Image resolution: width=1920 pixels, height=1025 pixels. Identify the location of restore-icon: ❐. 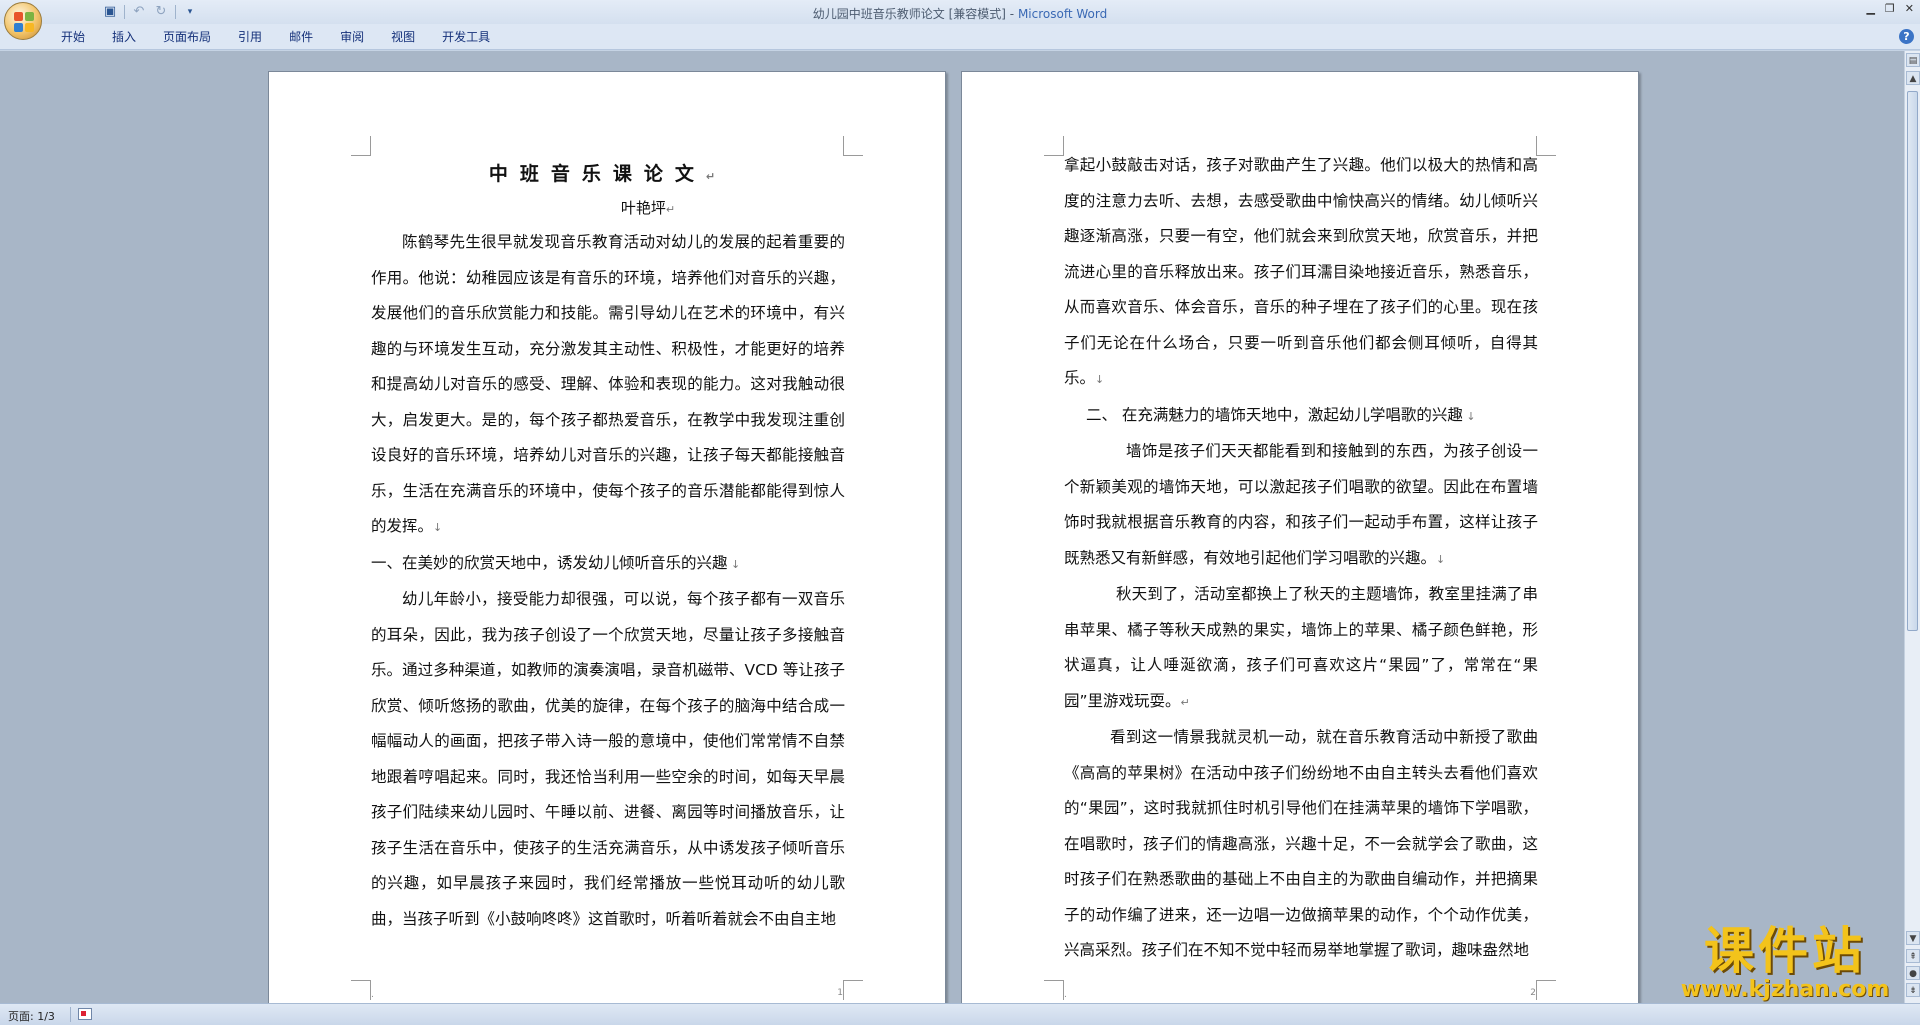
(1890, 8).